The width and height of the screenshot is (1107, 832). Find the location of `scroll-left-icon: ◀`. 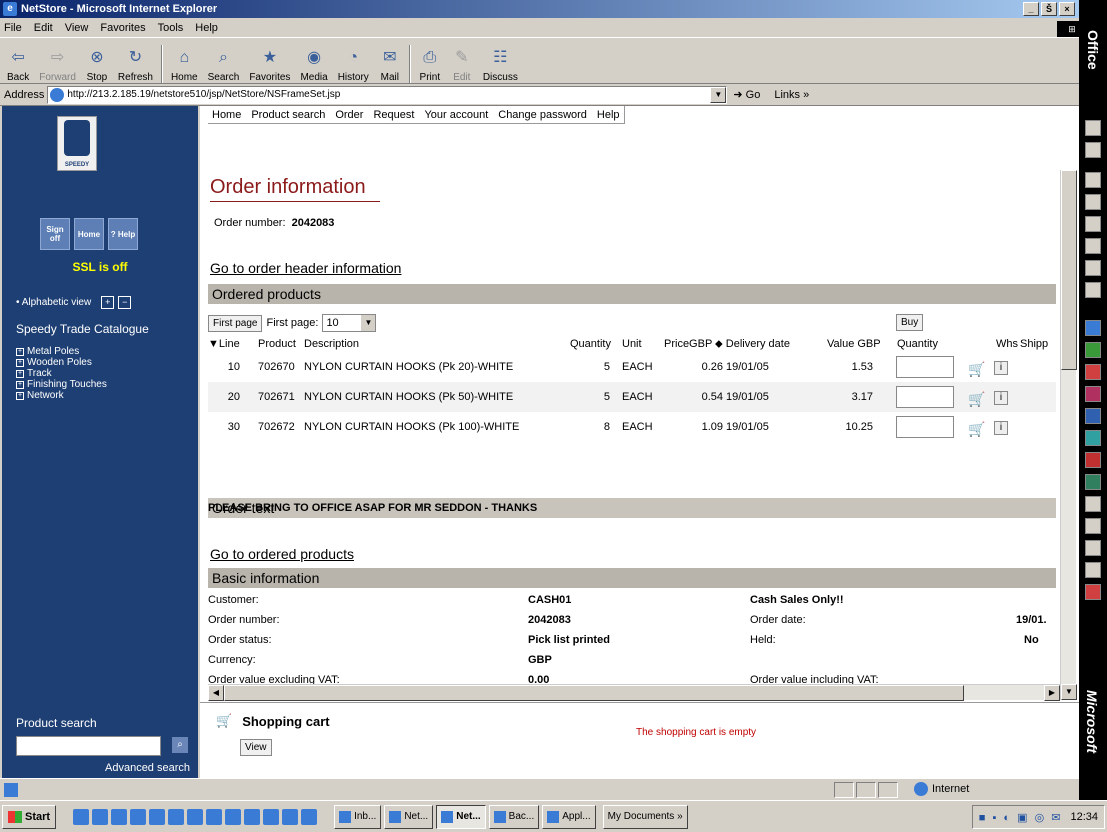

scroll-left-icon: ◀ is located at coordinates (216, 693).